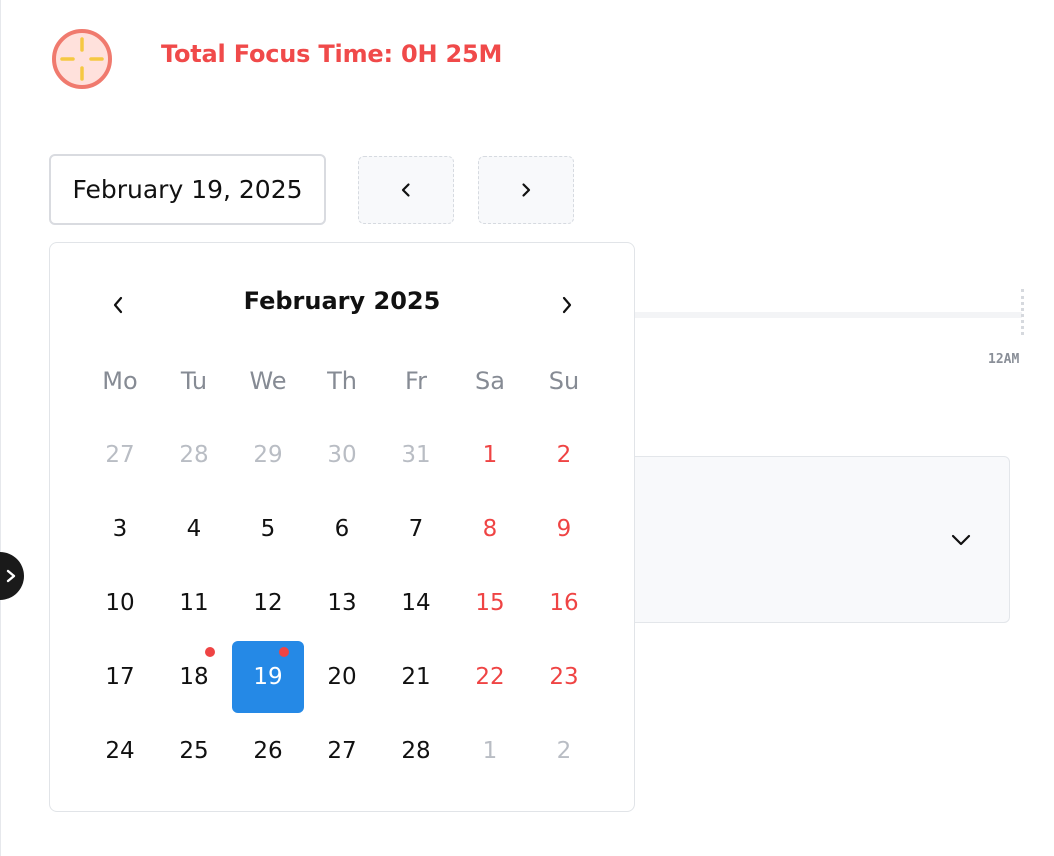  What do you see at coordinates (0, 428) in the screenshot?
I see `left-divider` at bounding box center [0, 428].